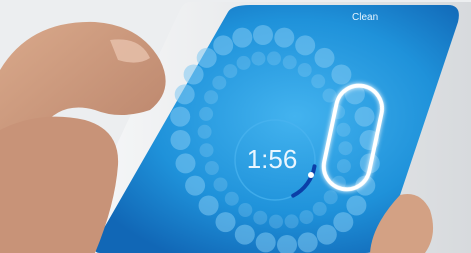 The width and height of the screenshot is (471, 253). I want to click on timer-display: 1:56, so click(272, 159).